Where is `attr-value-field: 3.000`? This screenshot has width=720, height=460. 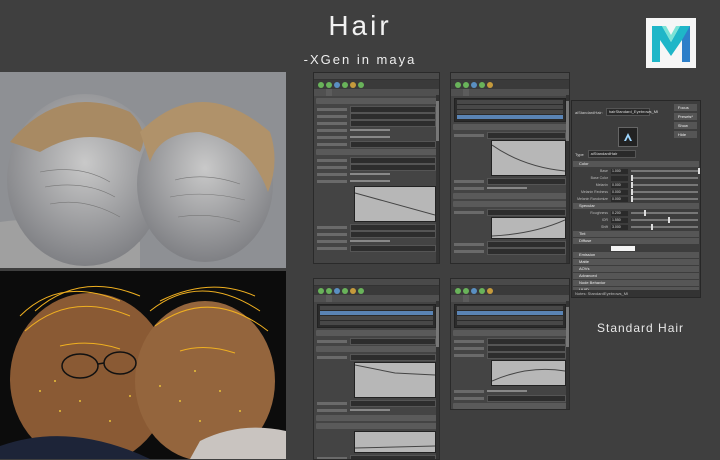 attr-value-field: 3.000 is located at coordinates (619, 227).